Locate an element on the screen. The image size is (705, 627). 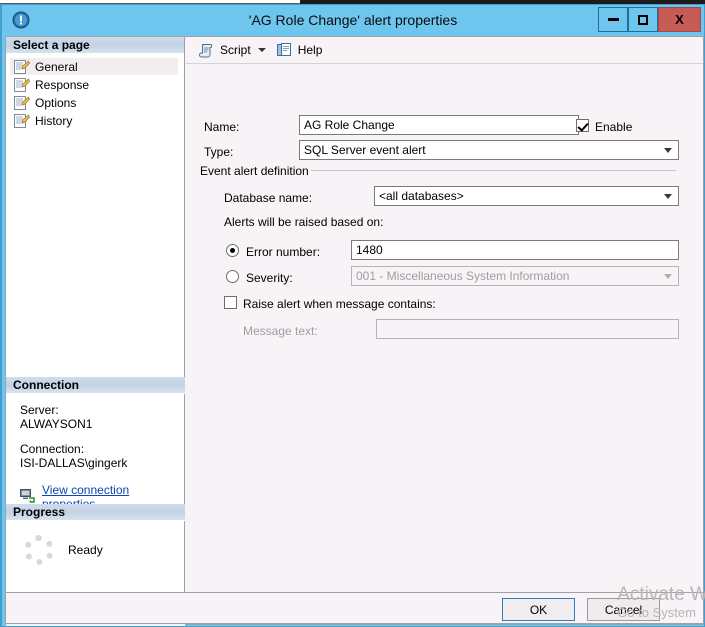
error-number-input is located at coordinates (515, 250).